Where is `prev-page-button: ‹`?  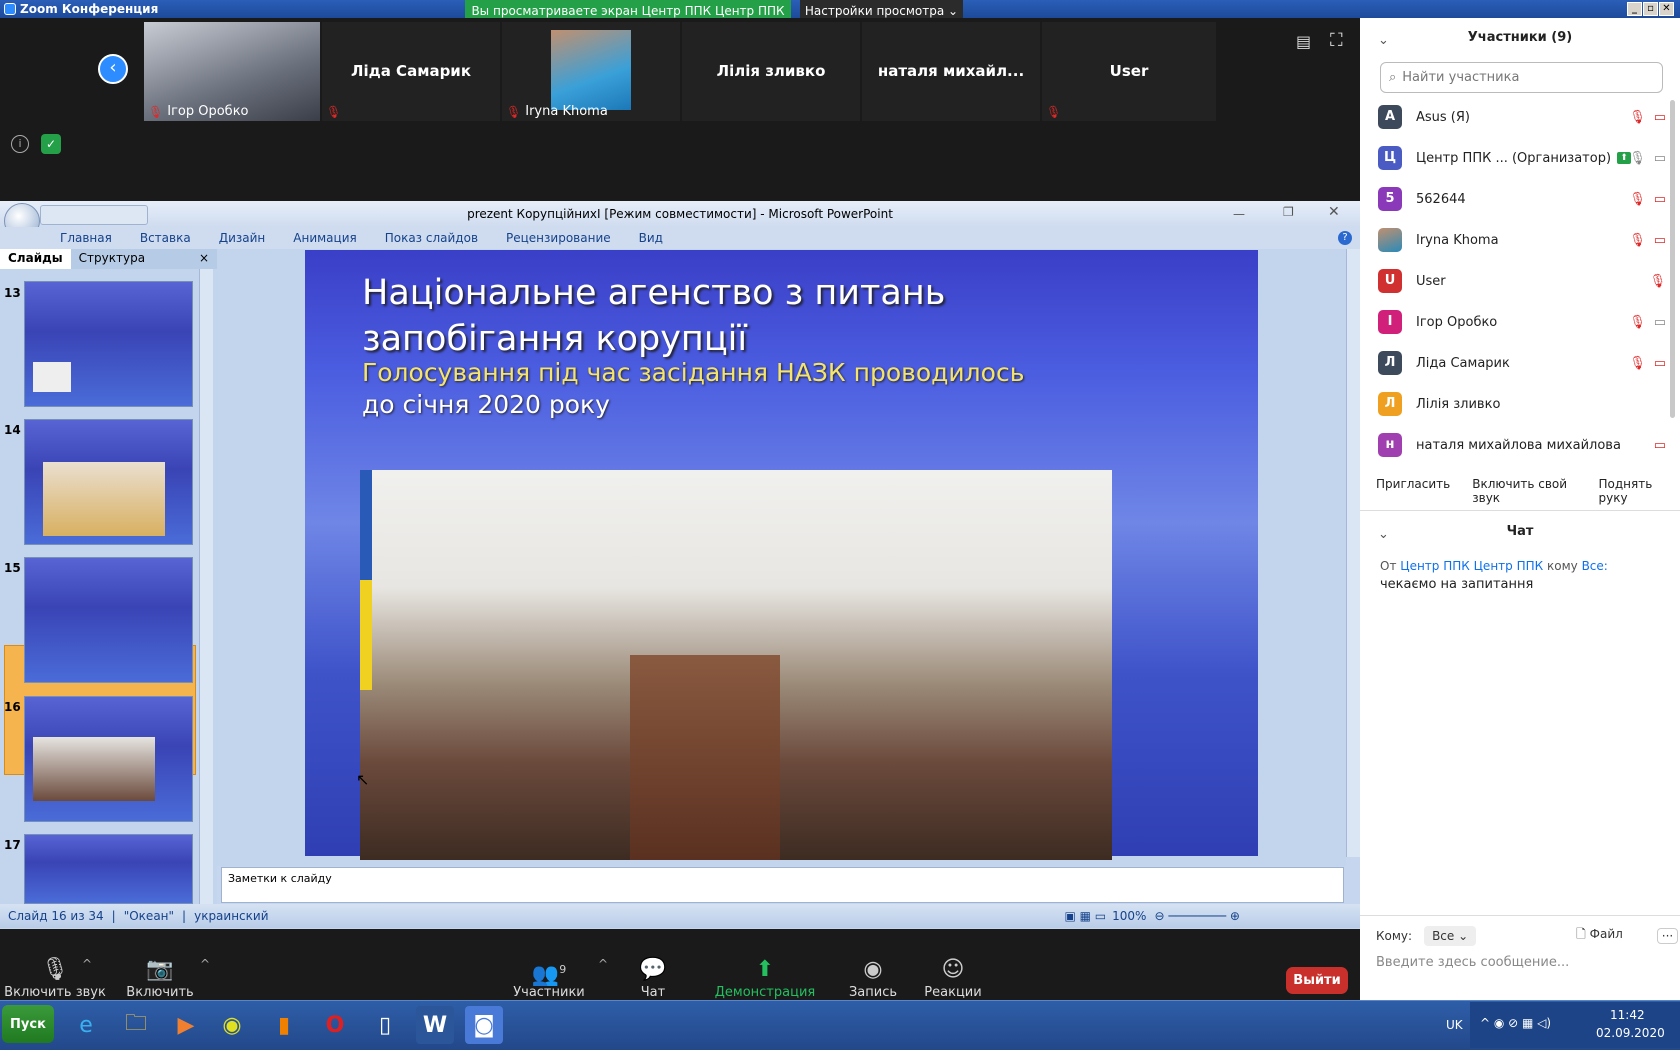
prev-page-button: ‹ is located at coordinates (113, 69).